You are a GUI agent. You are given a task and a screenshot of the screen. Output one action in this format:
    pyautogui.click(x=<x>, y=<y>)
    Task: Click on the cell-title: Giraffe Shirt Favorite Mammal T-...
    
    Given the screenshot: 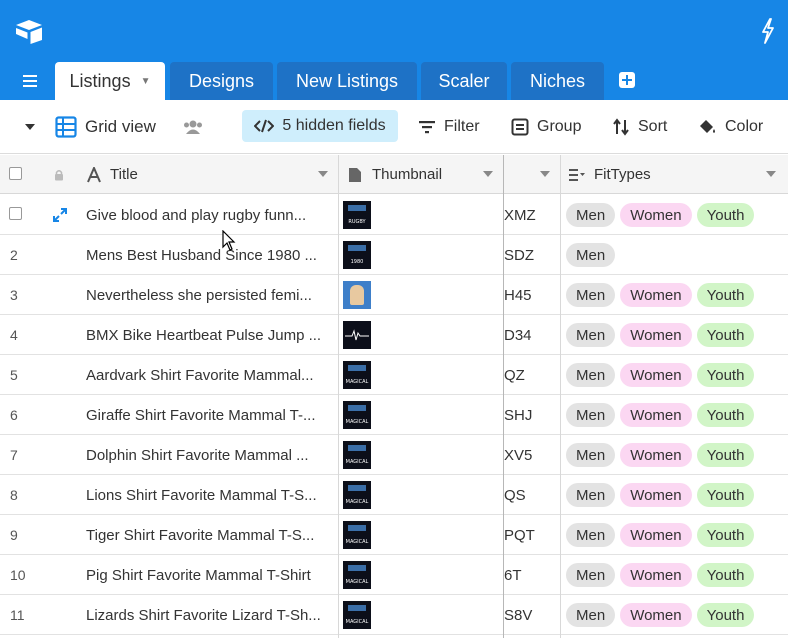 What is the action you would take?
    pyautogui.click(x=210, y=415)
    